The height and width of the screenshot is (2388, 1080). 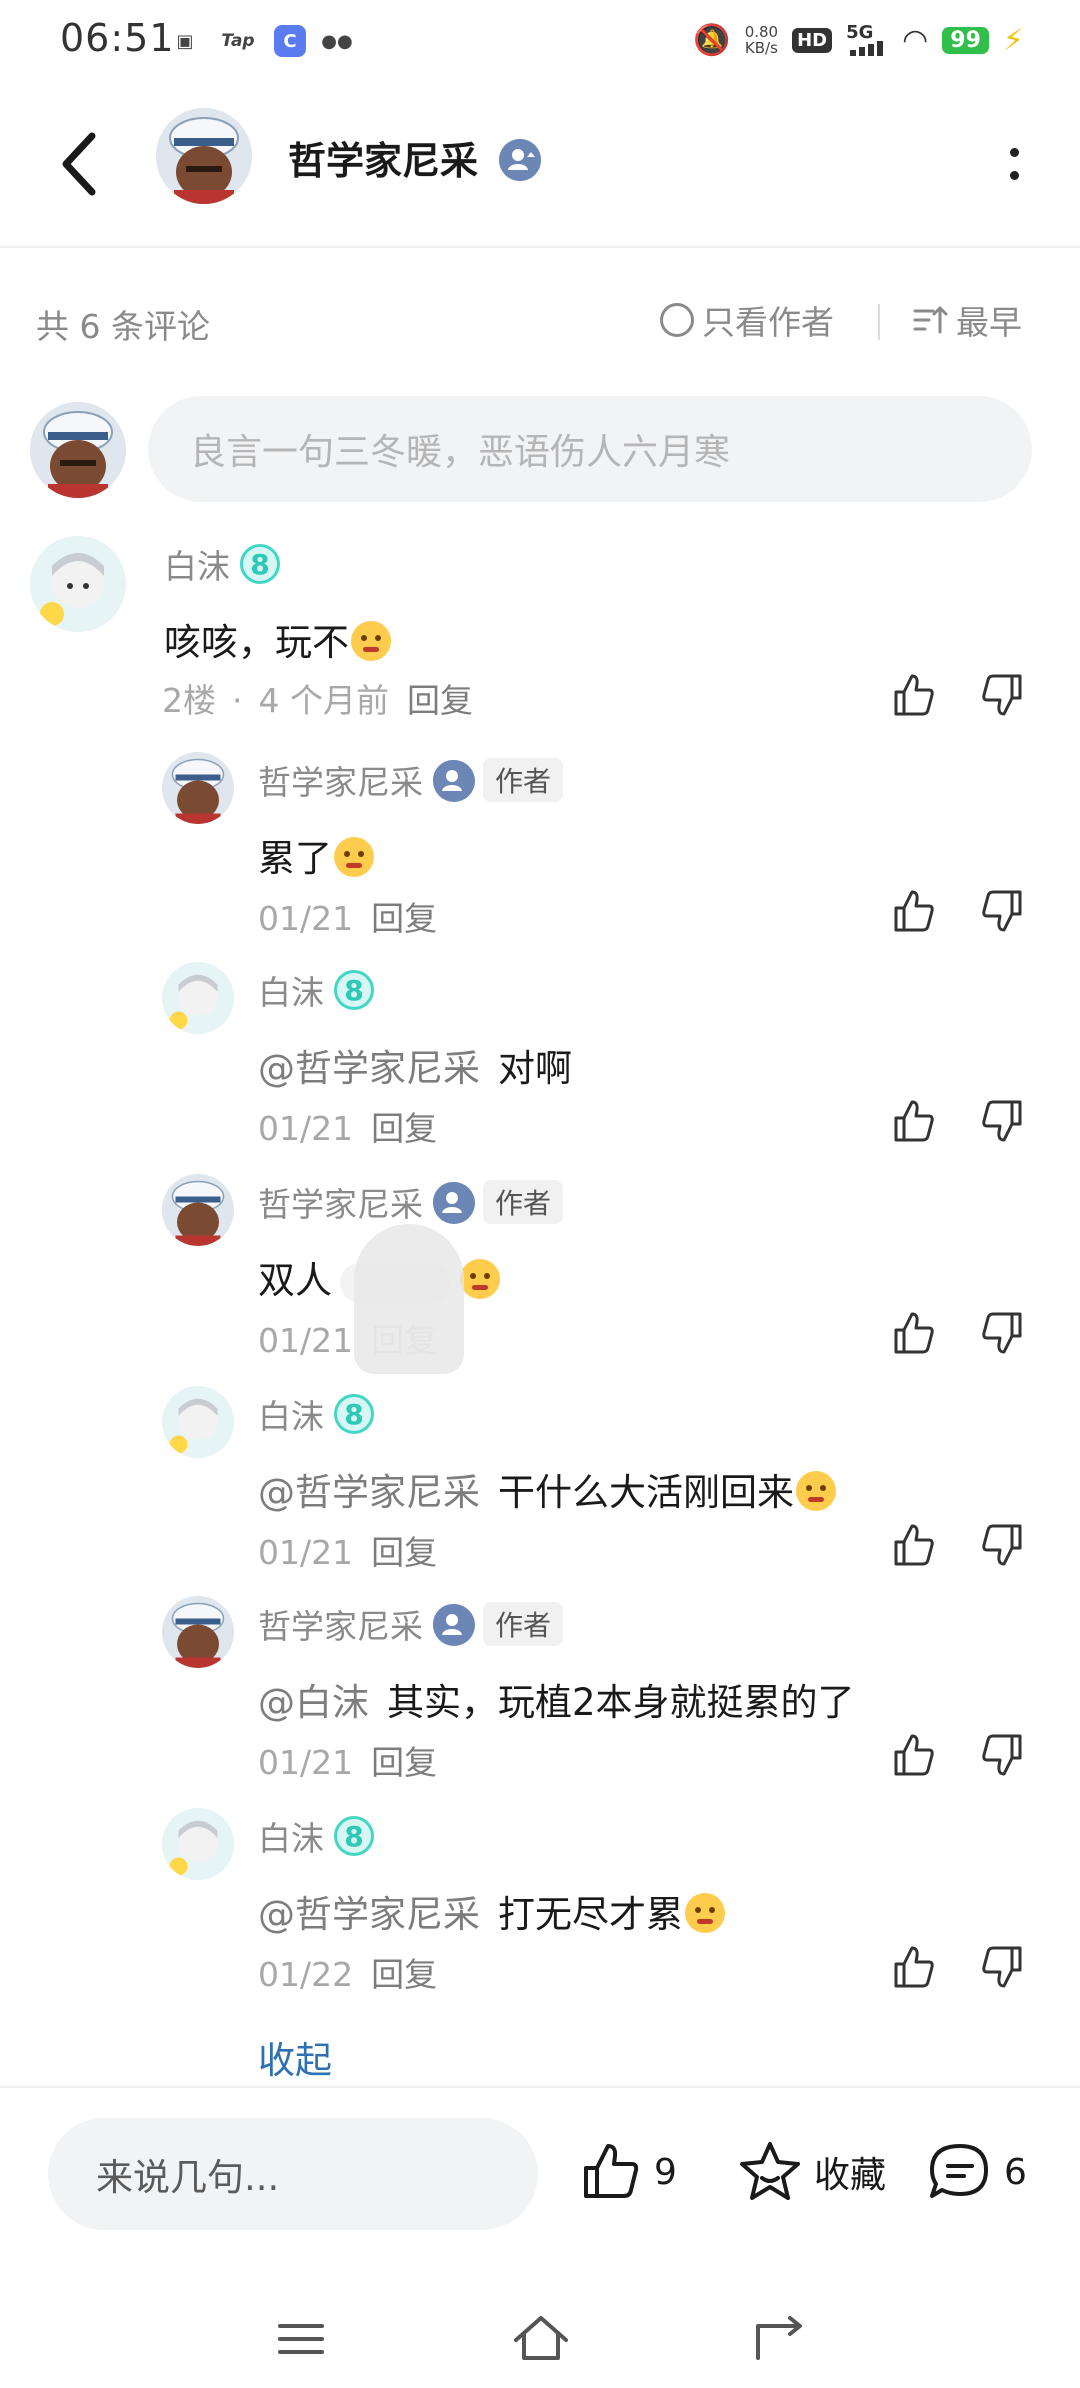 I want to click on reply-meta: 01/22 回复, so click(x=348, y=1974).